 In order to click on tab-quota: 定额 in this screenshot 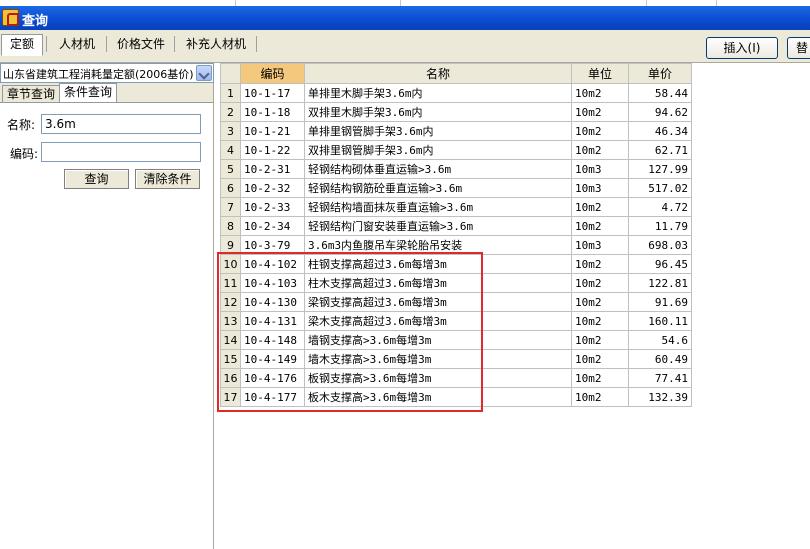, I will do `click(22, 45)`.